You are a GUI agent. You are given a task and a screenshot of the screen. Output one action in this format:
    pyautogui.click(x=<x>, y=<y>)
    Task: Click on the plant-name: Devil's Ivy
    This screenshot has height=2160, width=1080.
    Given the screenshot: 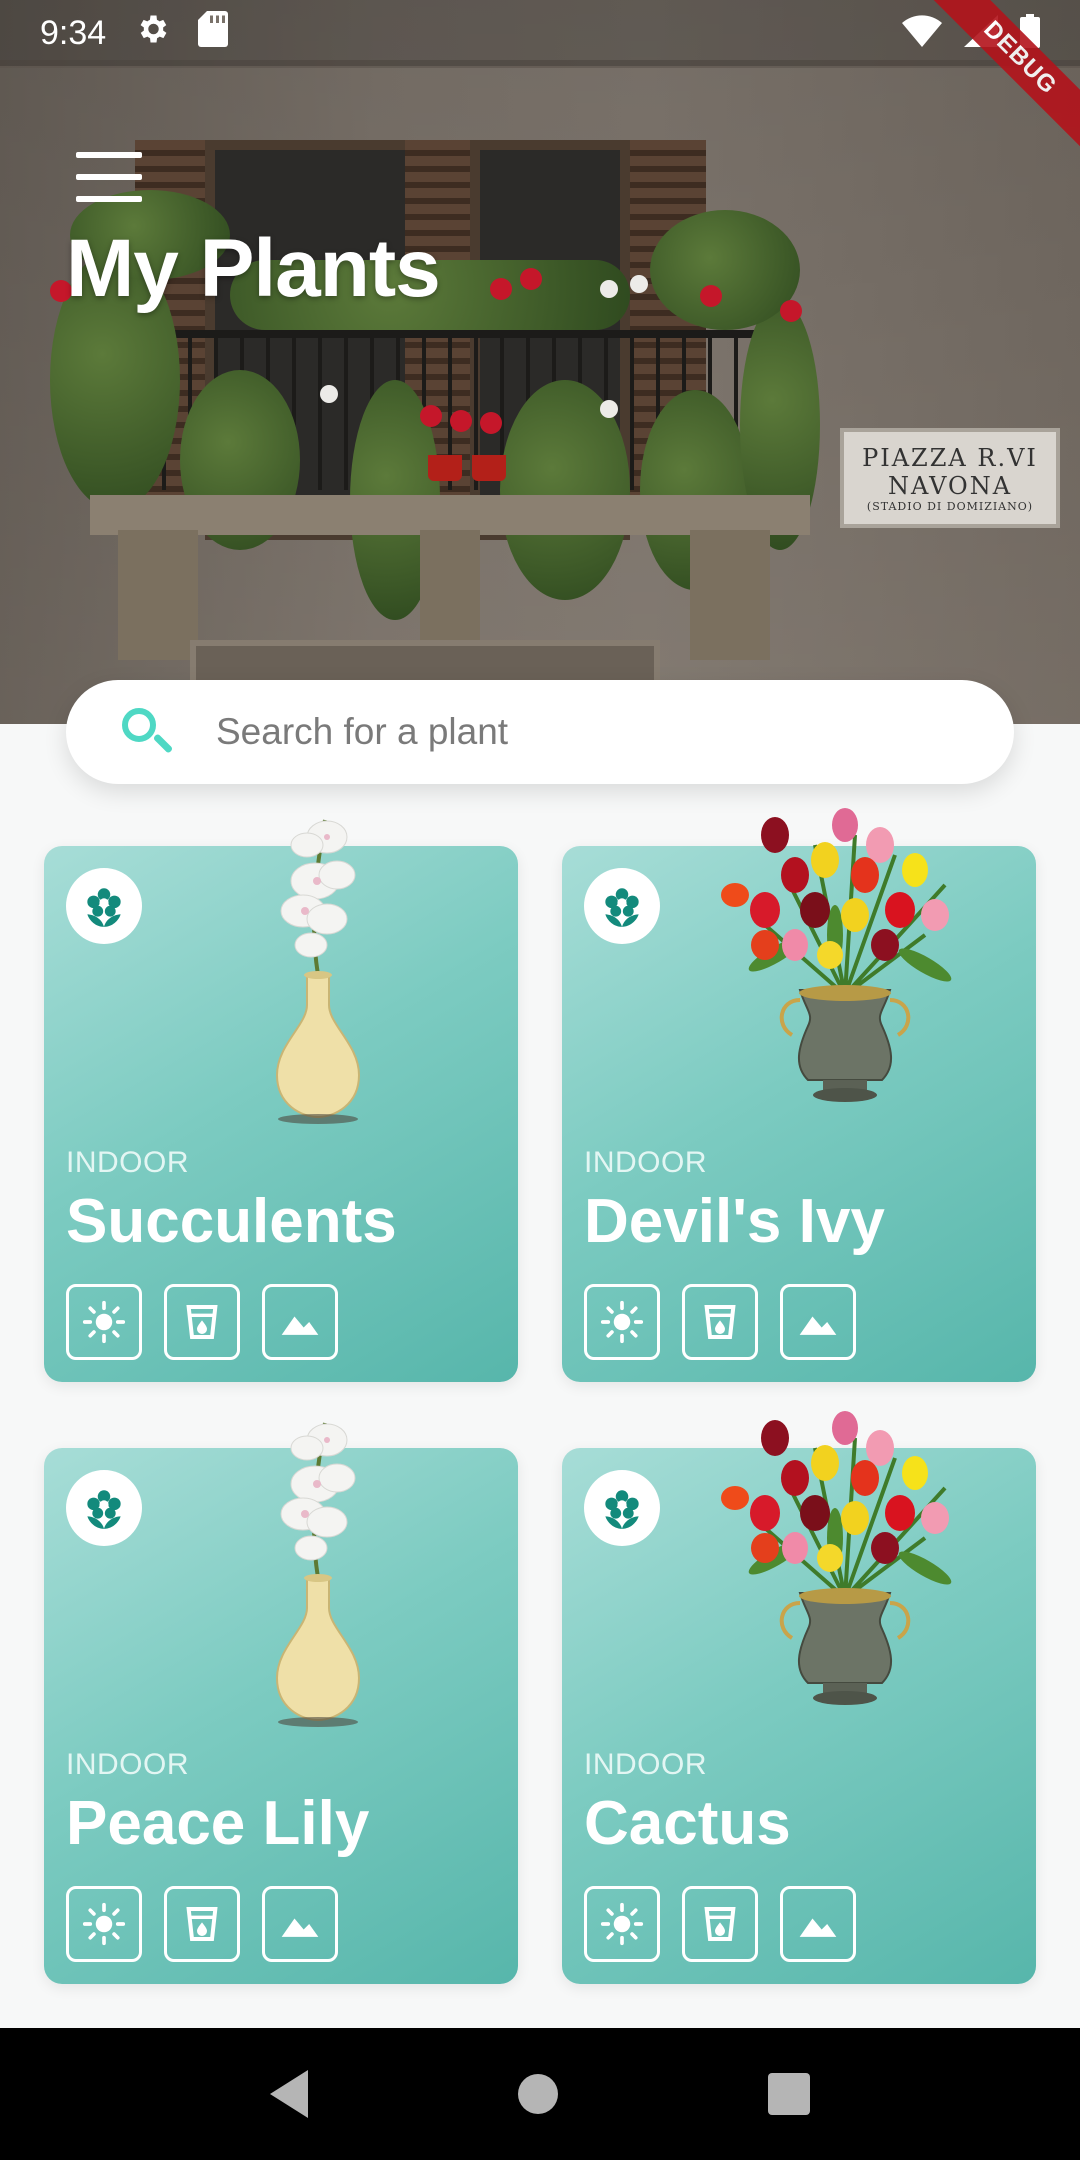 What is the action you would take?
    pyautogui.click(x=734, y=1221)
    